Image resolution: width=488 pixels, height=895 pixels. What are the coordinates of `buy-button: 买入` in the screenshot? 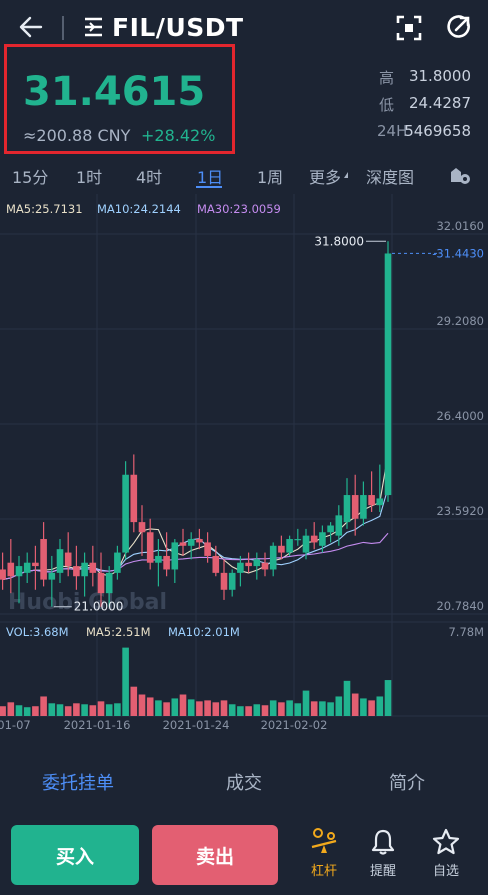 It's located at (75, 855).